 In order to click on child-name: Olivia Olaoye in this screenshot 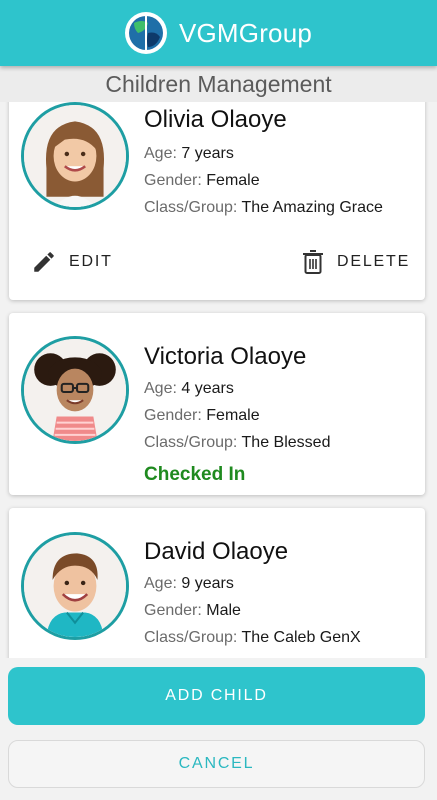, I will do `click(215, 119)`.